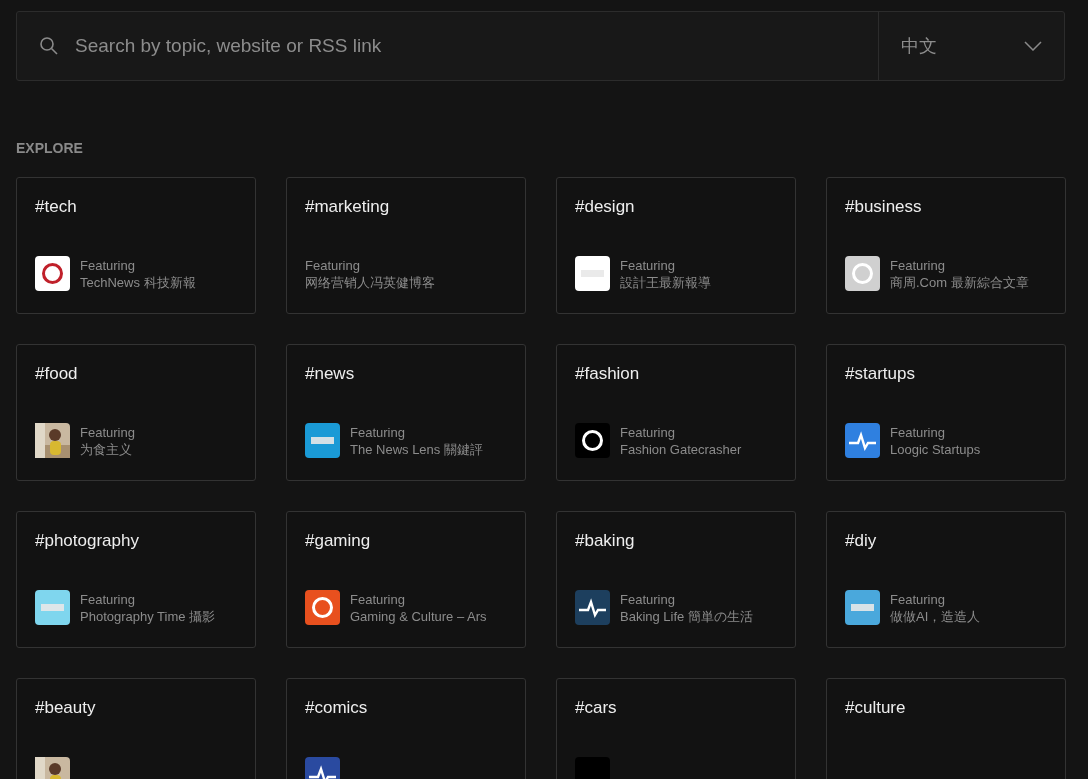 This screenshot has width=1088, height=779. Describe the element at coordinates (136, 708) in the screenshot. I see `topic-tag: #beauty` at that location.